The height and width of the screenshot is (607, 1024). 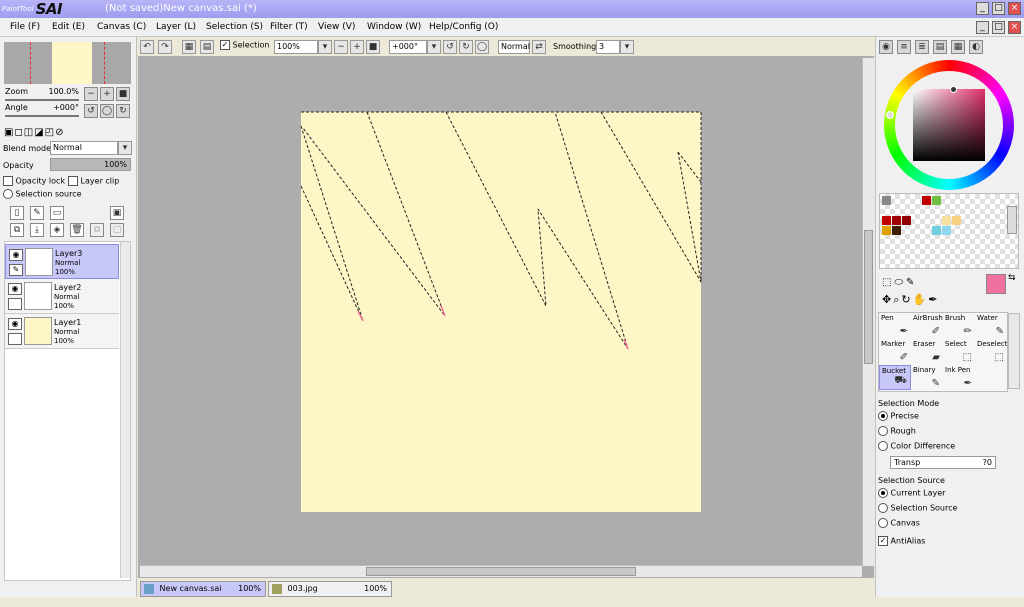 What do you see at coordinates (896, 230) in the screenshot?
I see `swatch-brown` at bounding box center [896, 230].